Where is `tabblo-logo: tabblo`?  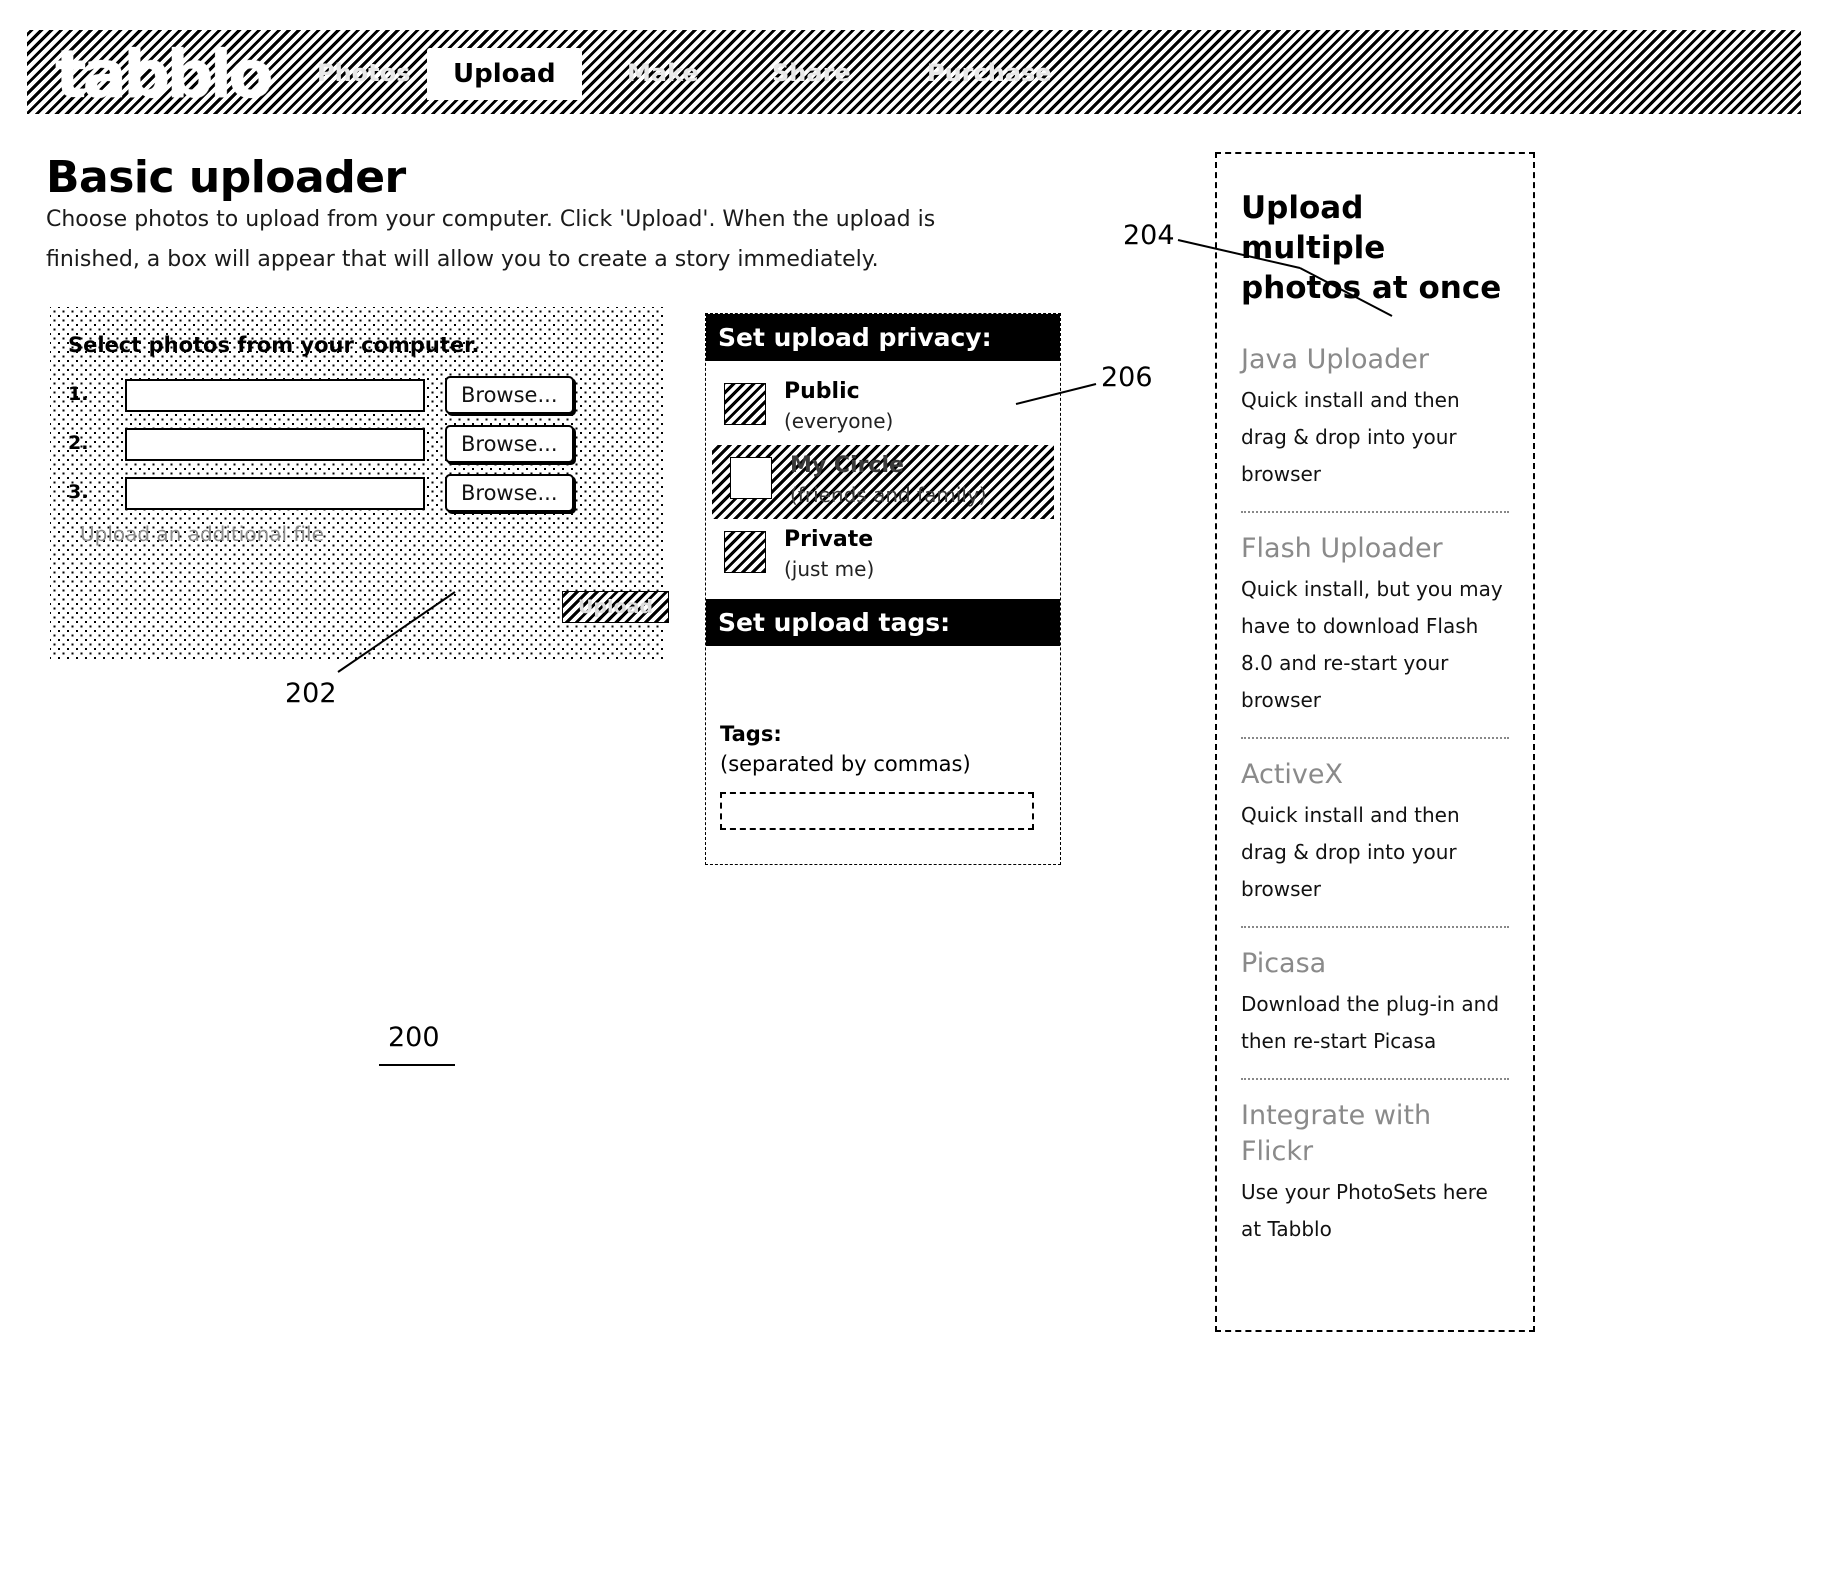
tabblo-logo: tabblo is located at coordinates (171, 75).